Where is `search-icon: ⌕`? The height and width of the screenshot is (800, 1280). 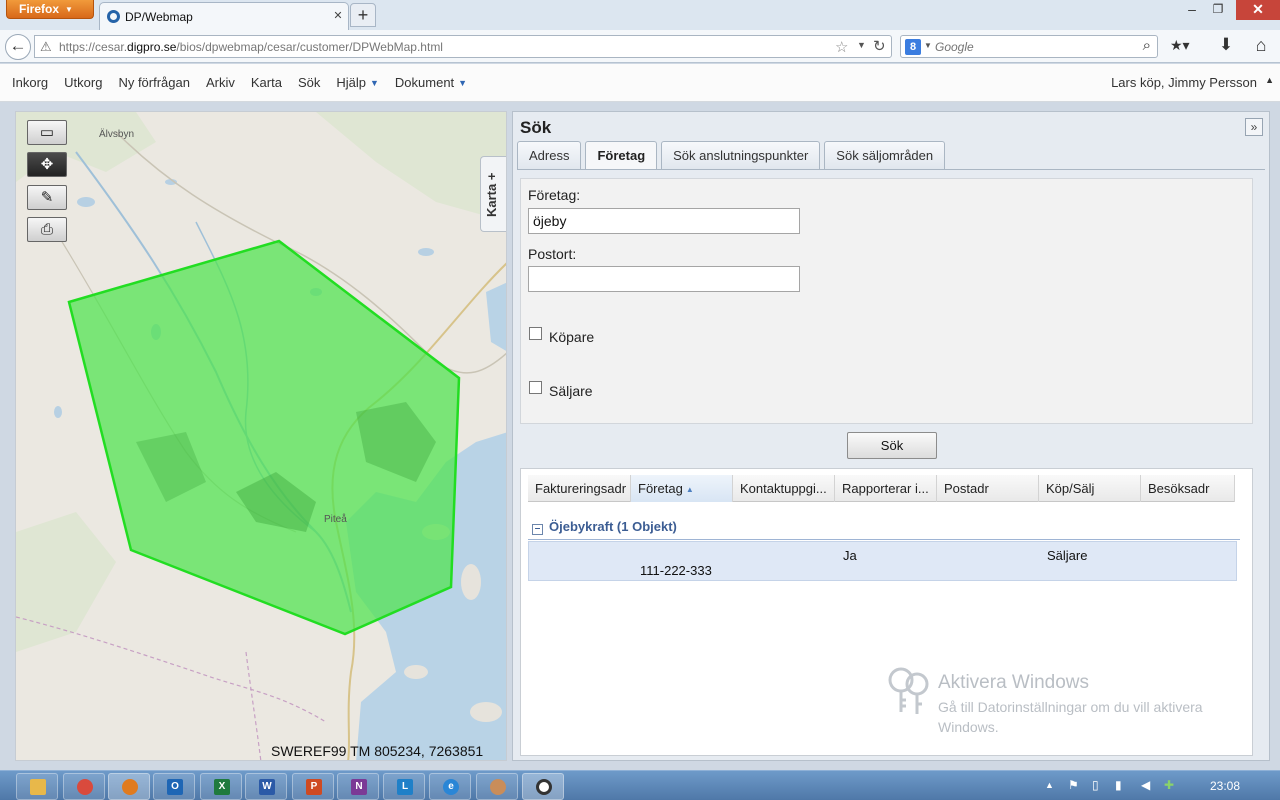
search-icon: ⌕ is located at coordinates (1147, 45).